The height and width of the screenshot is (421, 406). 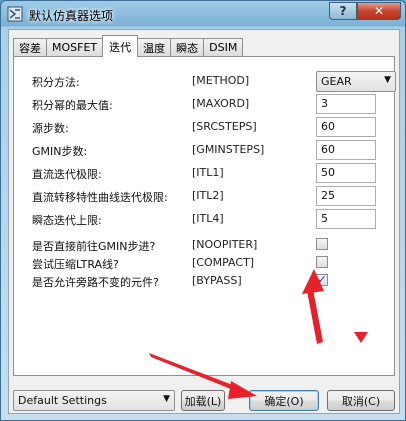 I want to click on option-row-maxord: 积分幂的最大值: [MAXORD] 3, so click(x=204, y=104).